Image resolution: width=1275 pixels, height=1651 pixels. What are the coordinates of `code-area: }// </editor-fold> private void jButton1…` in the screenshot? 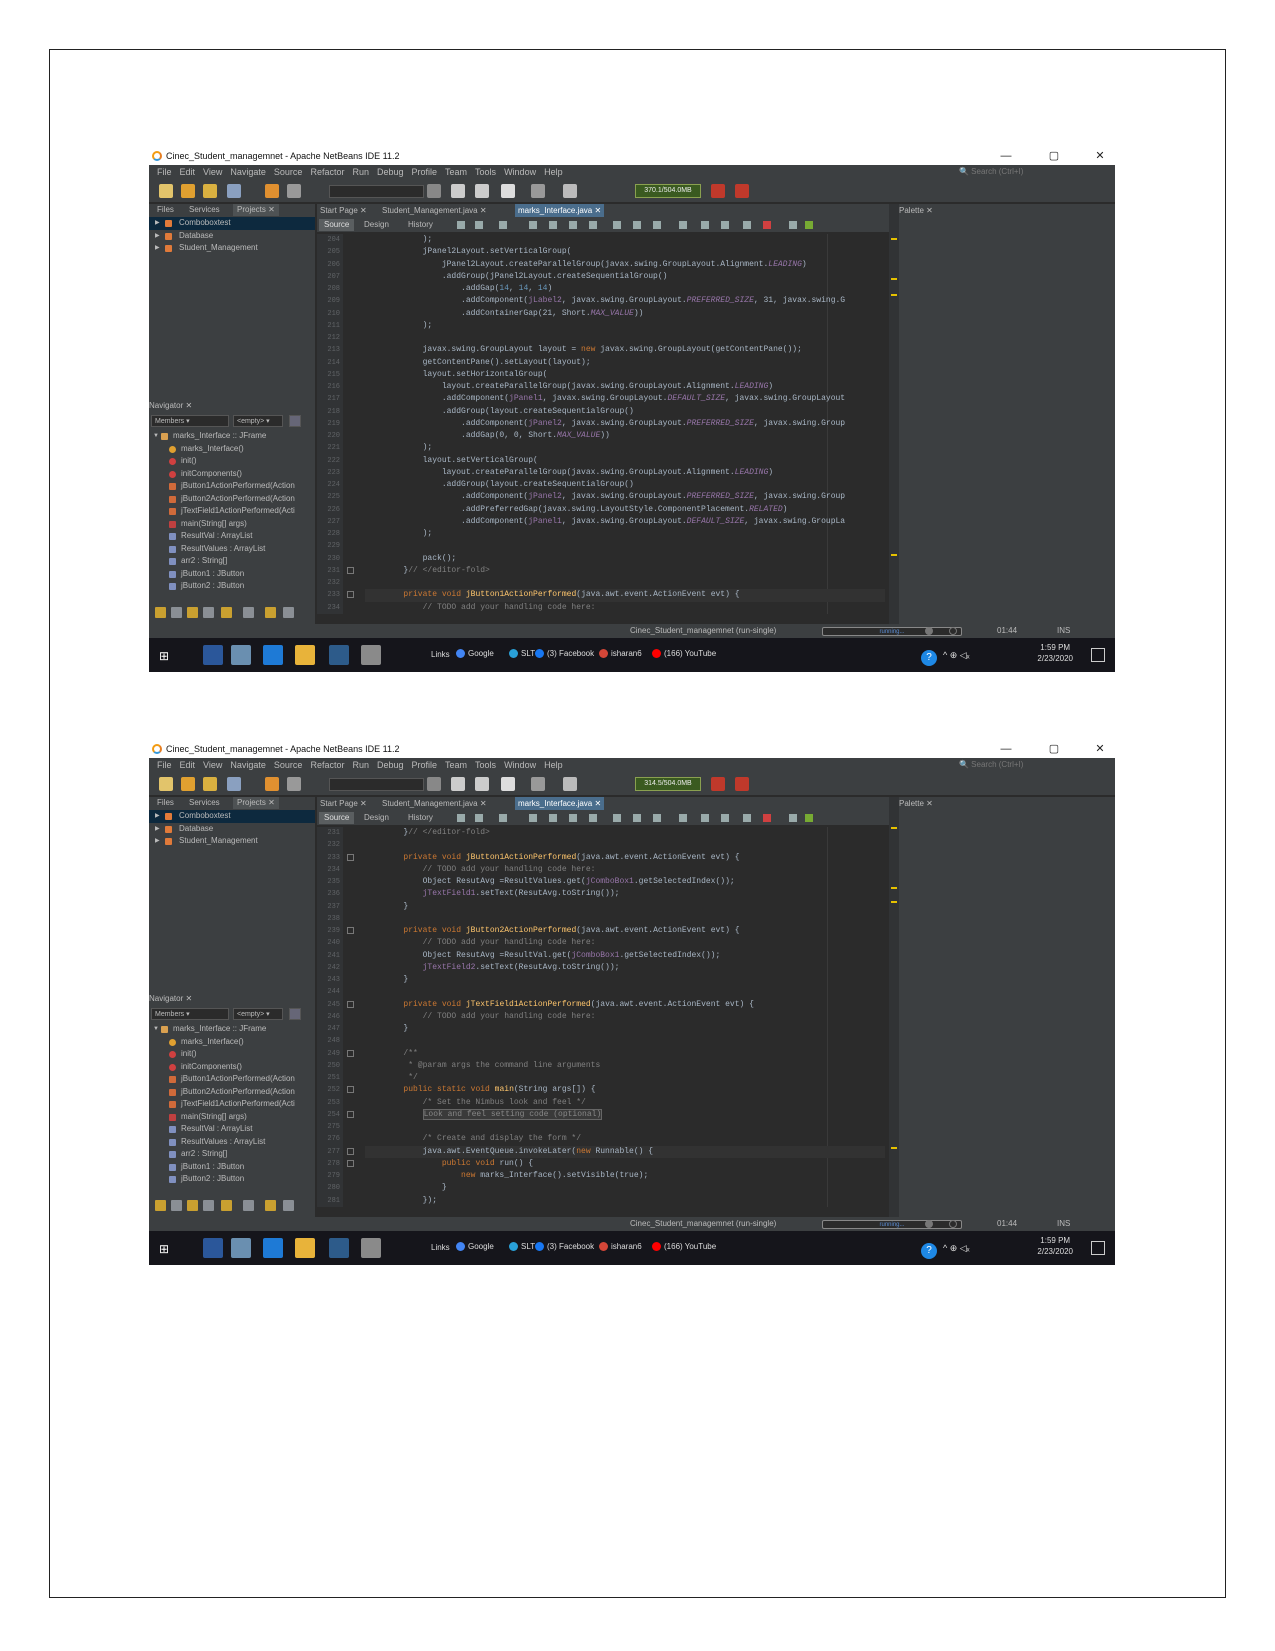 It's located at (625, 1017).